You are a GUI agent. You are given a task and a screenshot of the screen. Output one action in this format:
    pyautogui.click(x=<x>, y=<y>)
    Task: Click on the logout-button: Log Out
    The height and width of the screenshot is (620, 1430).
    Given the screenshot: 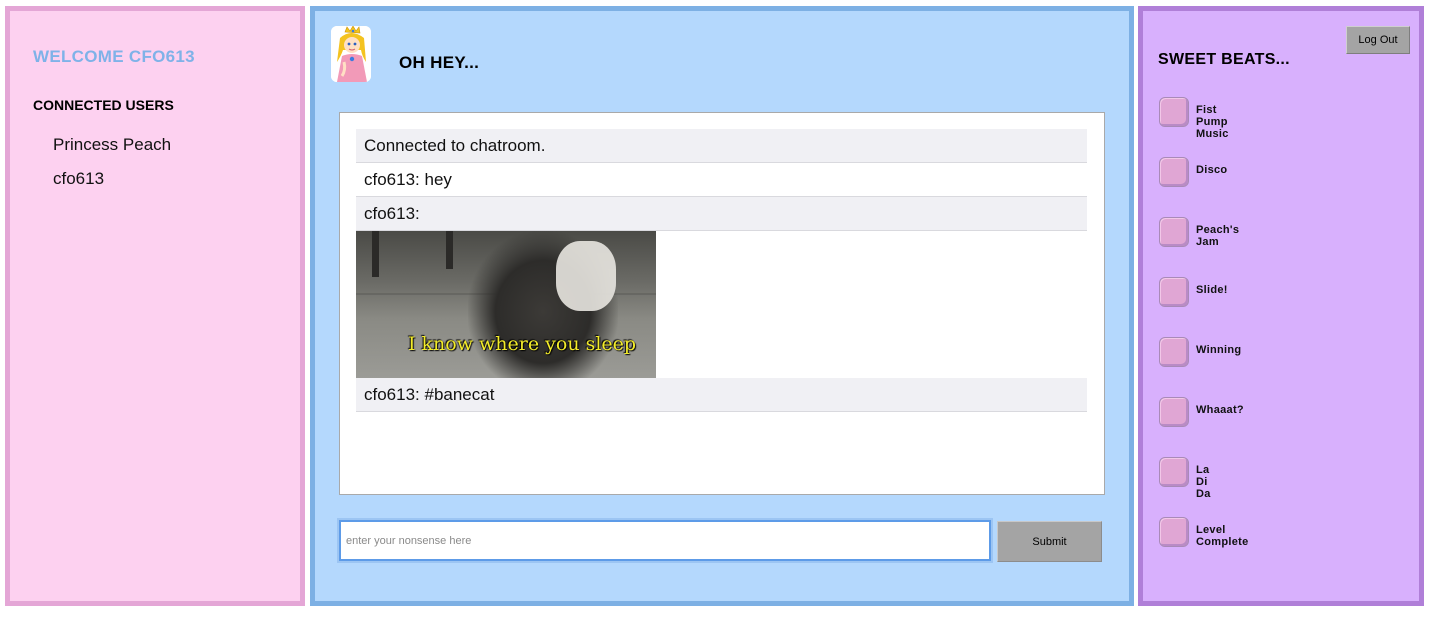 What is the action you would take?
    pyautogui.click(x=1378, y=40)
    